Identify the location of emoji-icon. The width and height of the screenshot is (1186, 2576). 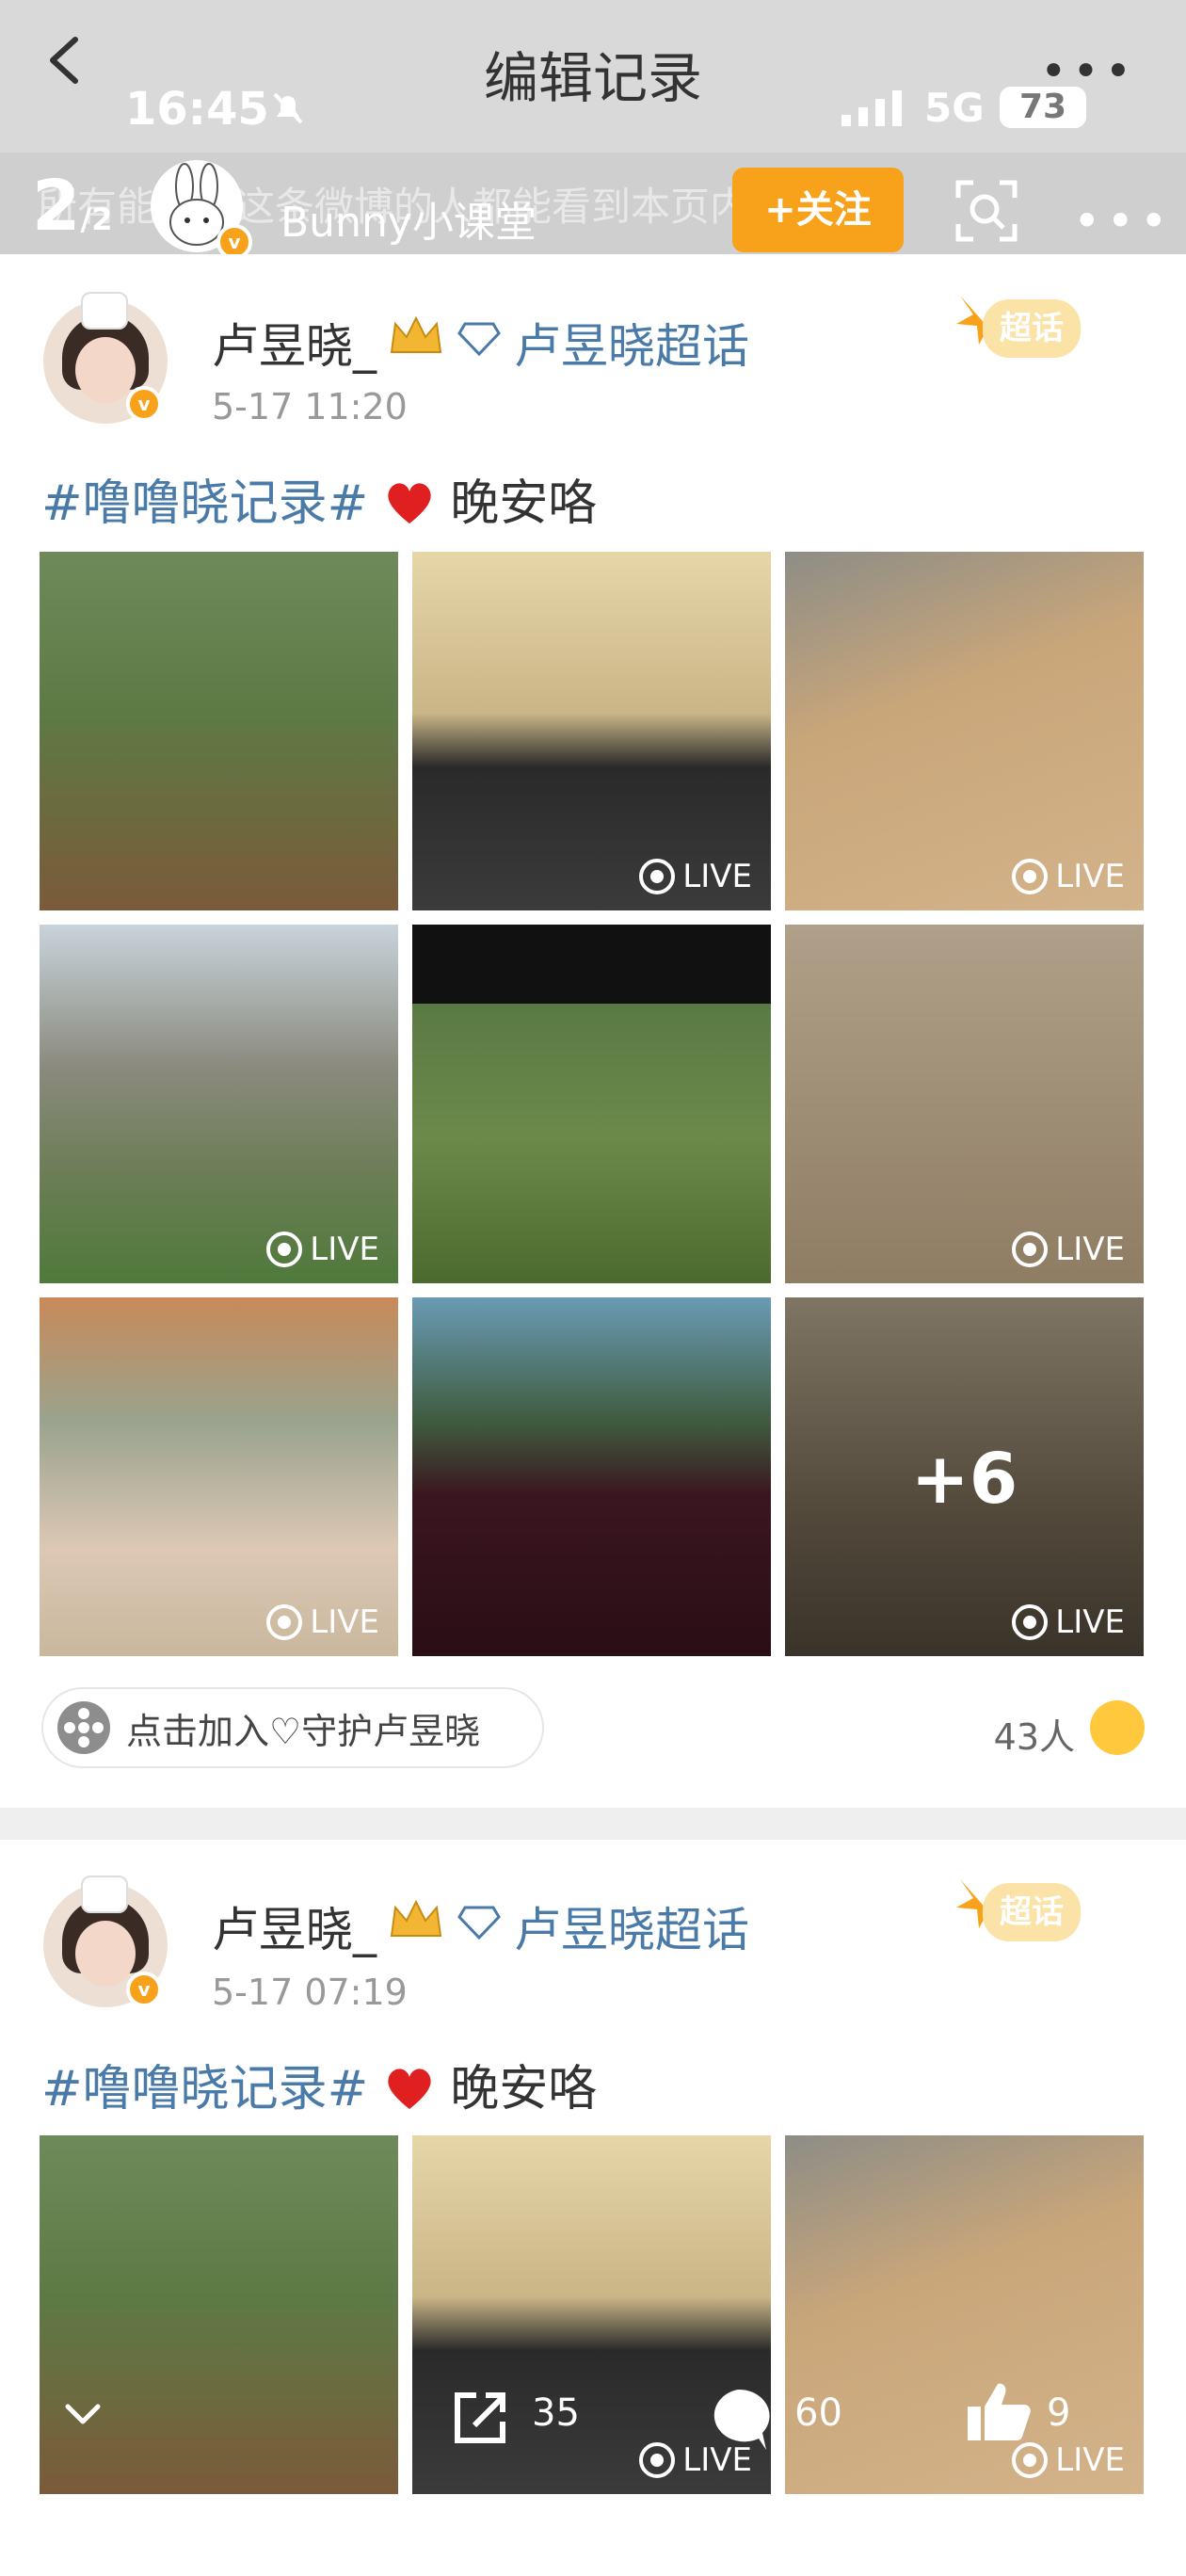
(1117, 1727).